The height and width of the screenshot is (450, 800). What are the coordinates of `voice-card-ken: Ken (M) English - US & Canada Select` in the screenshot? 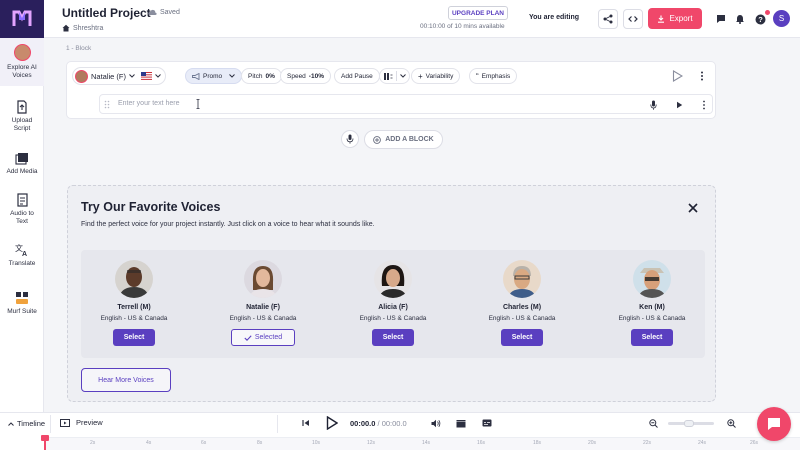 It's located at (652, 303).